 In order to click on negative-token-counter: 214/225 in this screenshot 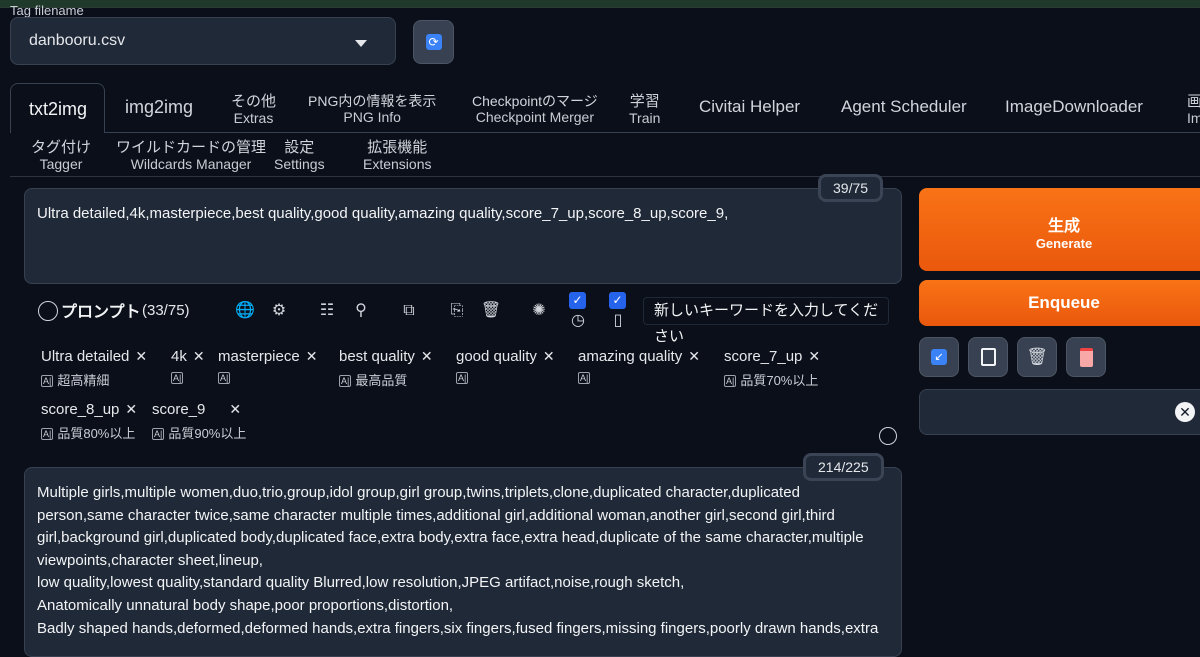, I will do `click(843, 467)`.